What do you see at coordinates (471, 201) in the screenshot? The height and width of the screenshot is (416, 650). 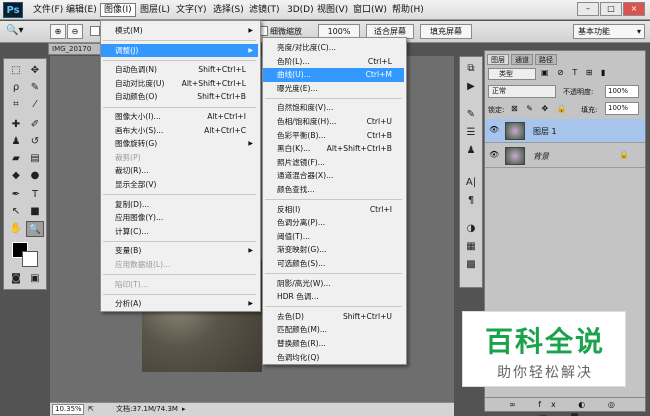 I see `paragraph-panel-icon: ¶` at bounding box center [471, 201].